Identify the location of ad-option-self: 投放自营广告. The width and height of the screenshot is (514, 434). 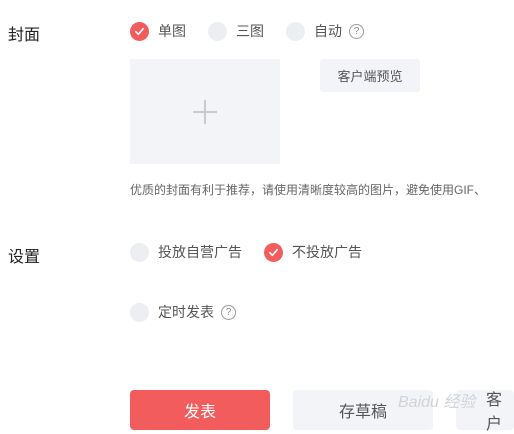
(186, 252).